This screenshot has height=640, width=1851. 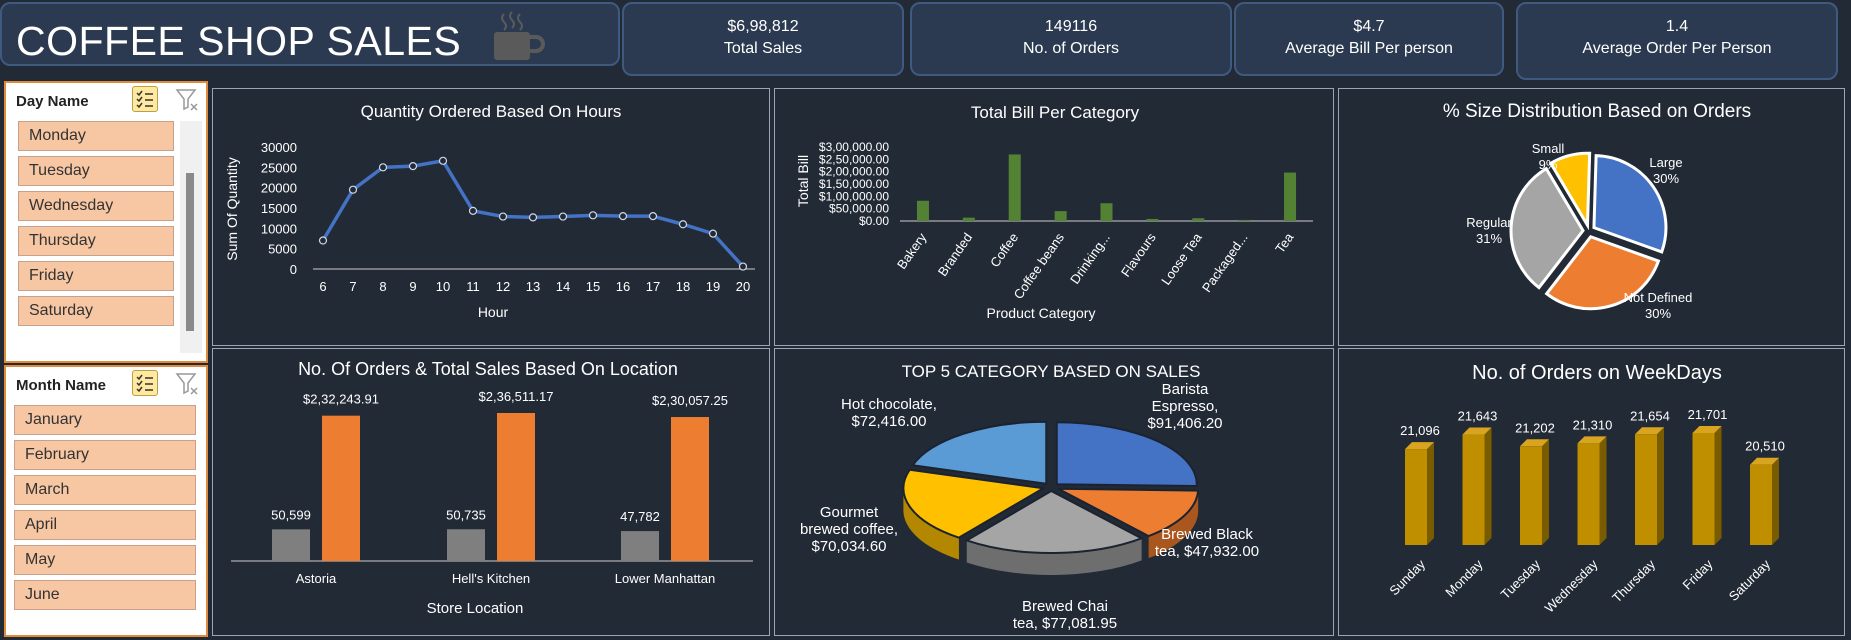 I want to click on data-label: 21,096, so click(x=1420, y=430).